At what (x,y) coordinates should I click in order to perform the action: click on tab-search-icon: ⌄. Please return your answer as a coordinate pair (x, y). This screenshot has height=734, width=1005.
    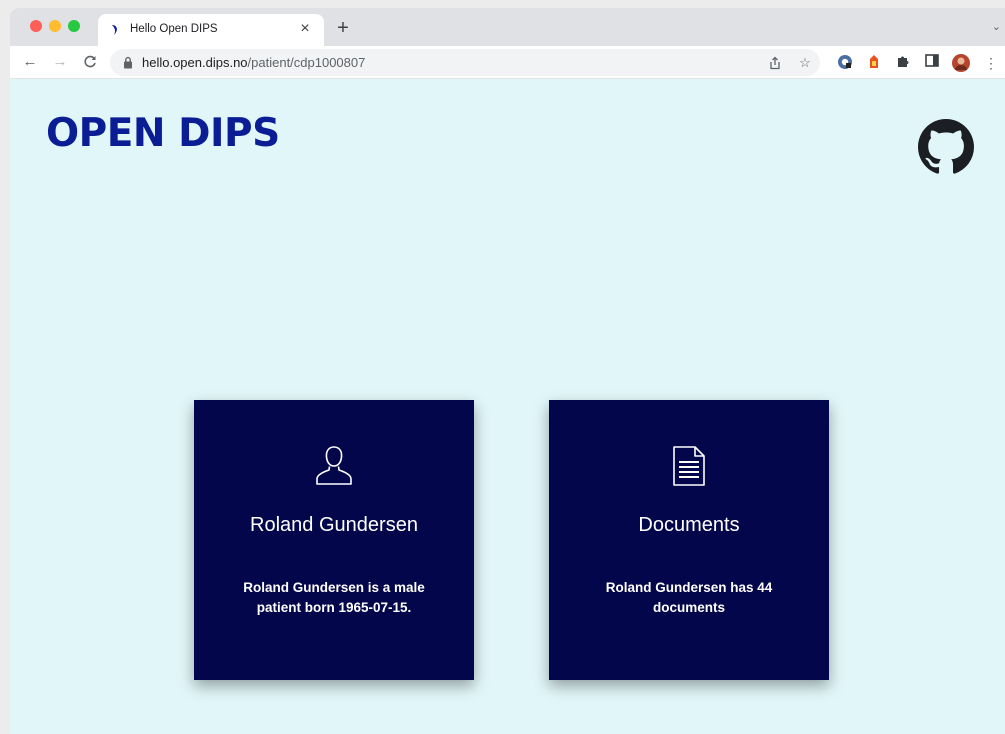
    Looking at the image, I should click on (996, 26).